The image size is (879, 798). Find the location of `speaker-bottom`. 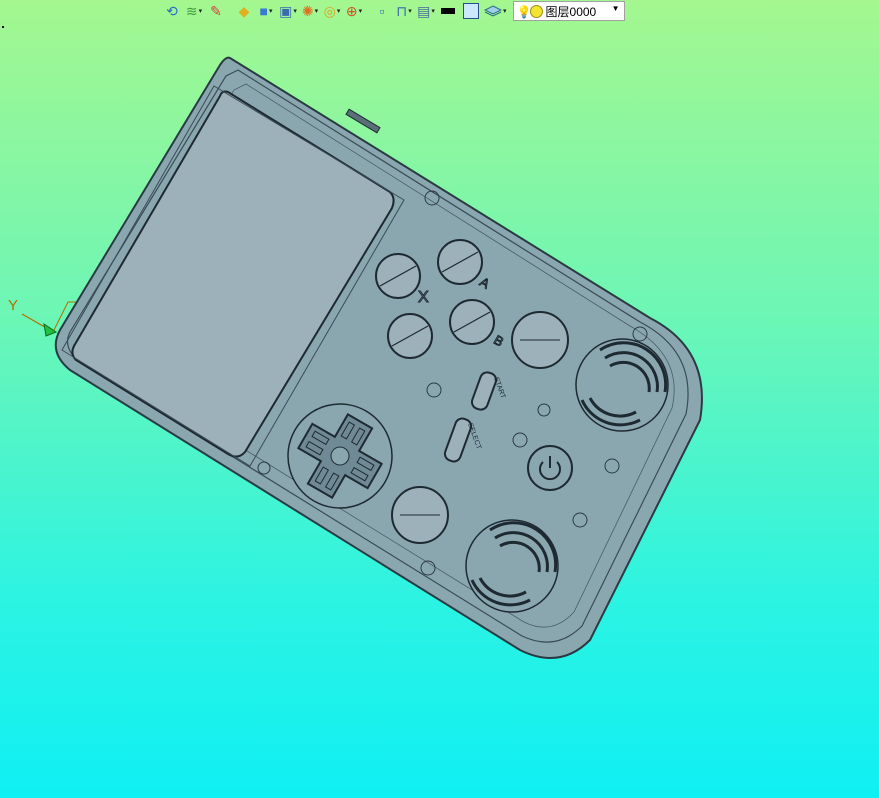

speaker-bottom is located at coordinates (512, 566).